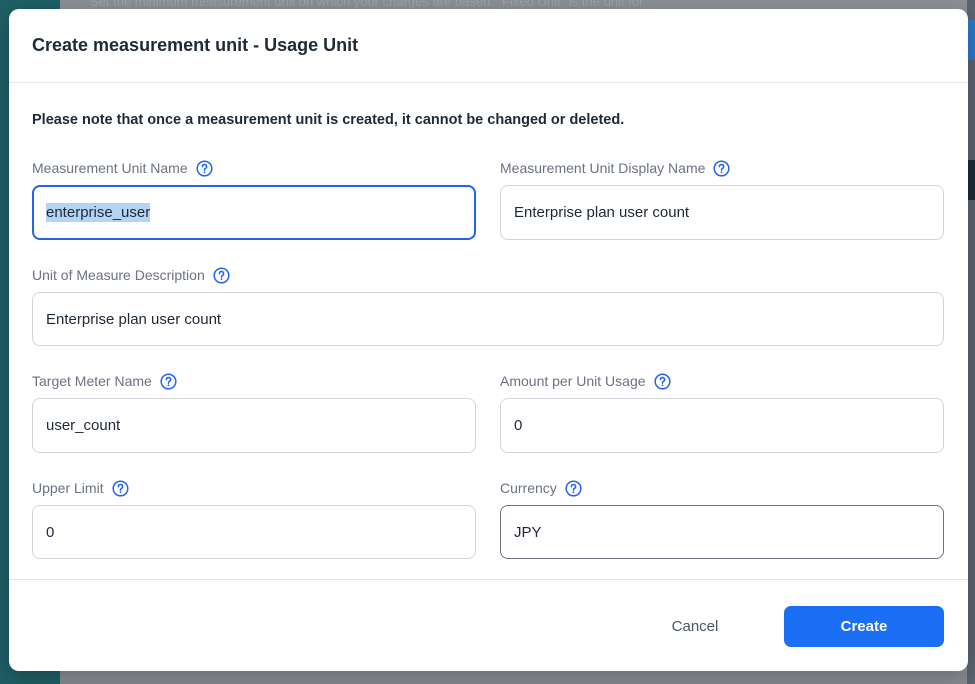 The width and height of the screenshot is (975, 684). What do you see at coordinates (722, 532) in the screenshot?
I see `currency-select: JPY` at bounding box center [722, 532].